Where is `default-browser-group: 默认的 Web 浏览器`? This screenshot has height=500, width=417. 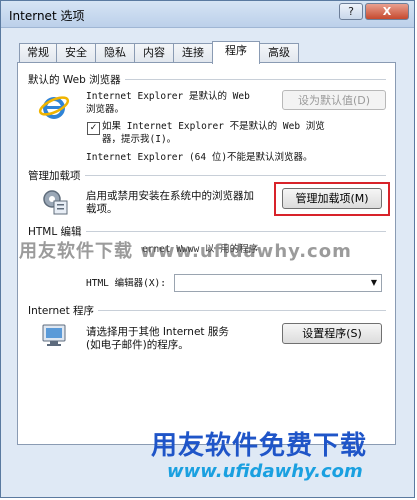
default-browser-group: 默认的 Web 浏览器 is located at coordinates (207, 79).